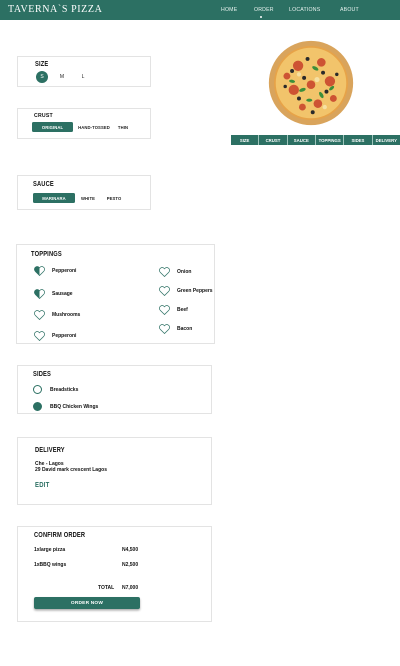 The image size is (400, 666). What do you see at coordinates (311, 83) in the screenshot?
I see `pizza-image` at bounding box center [311, 83].